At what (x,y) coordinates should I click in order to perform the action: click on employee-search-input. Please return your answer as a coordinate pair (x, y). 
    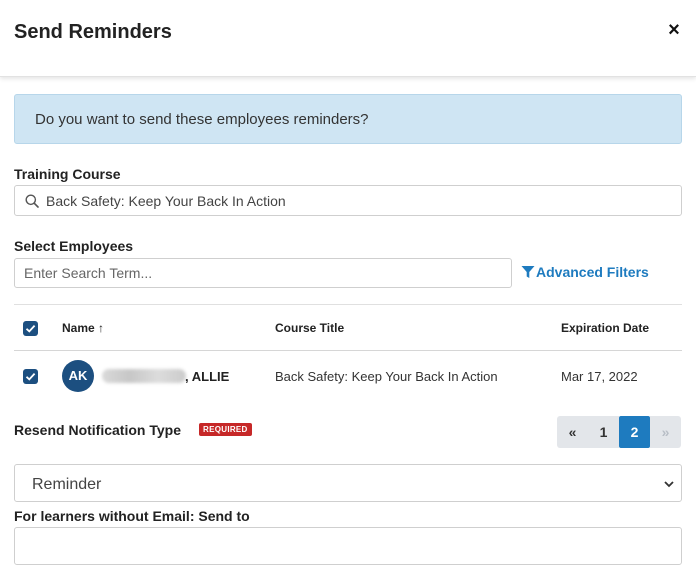
    Looking at the image, I should click on (263, 273).